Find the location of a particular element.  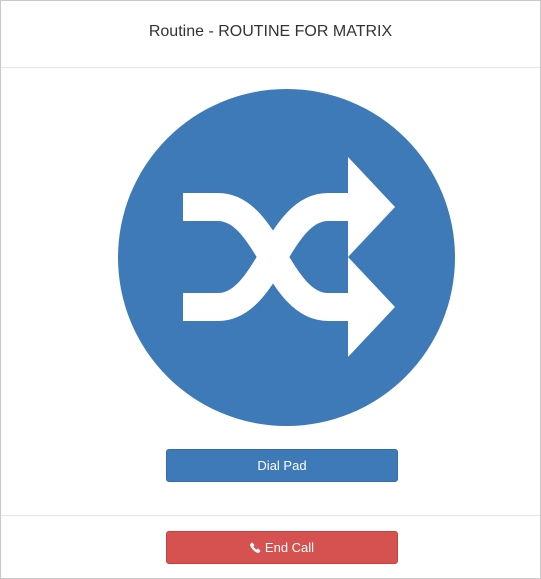

footer-divider is located at coordinates (270, 515).